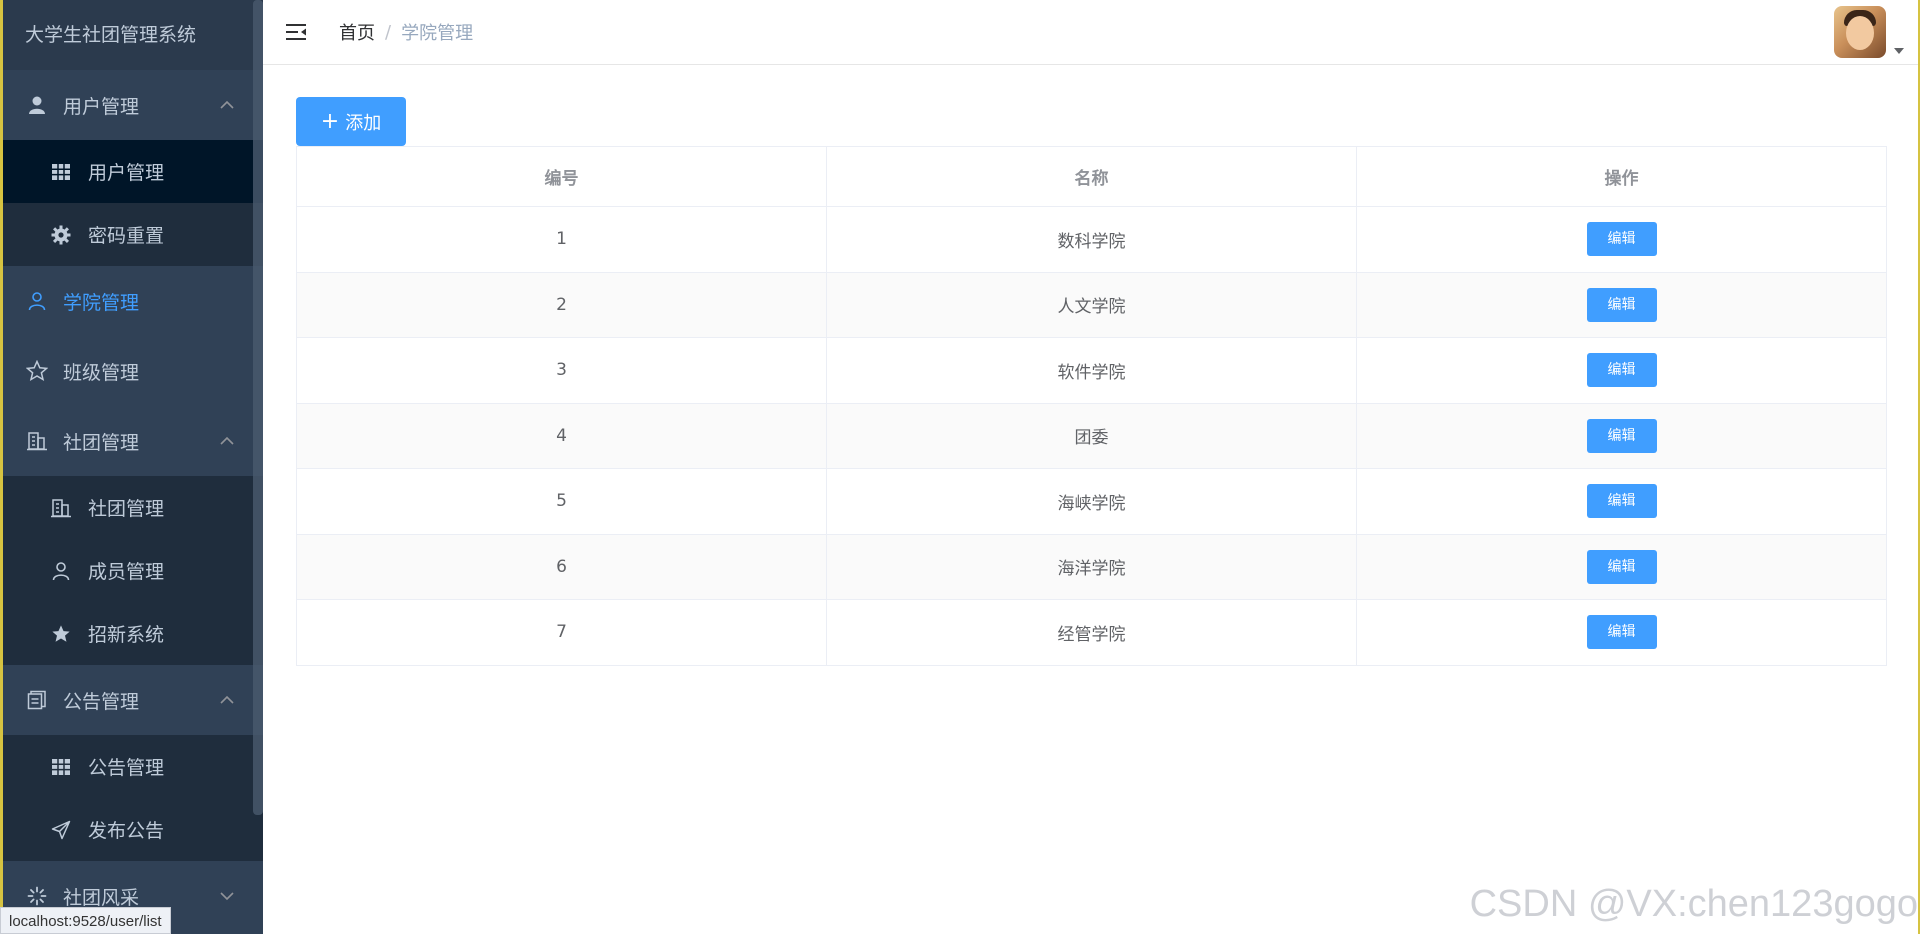 This screenshot has height=934, width=1920. I want to click on submenu-announcement: 公告管理 发布公告, so click(133, 798).